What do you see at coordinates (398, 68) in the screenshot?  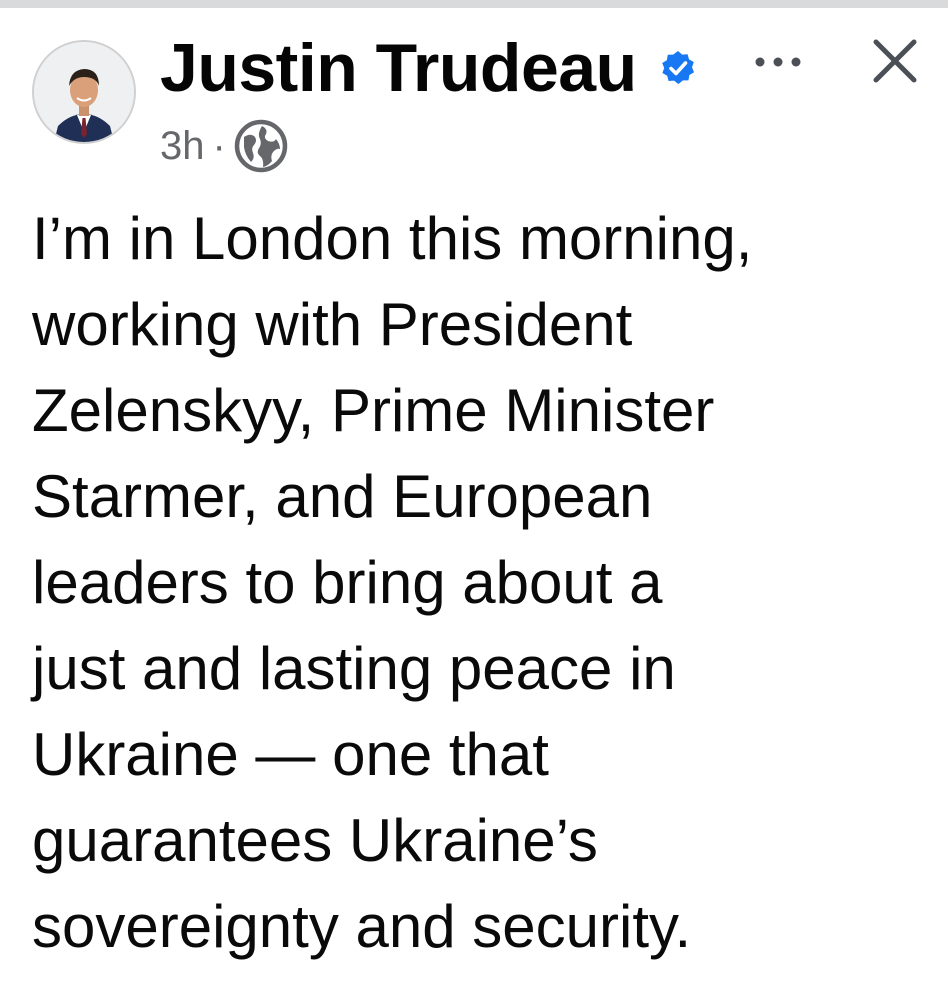 I see `author-name: Justin Trudeau` at bounding box center [398, 68].